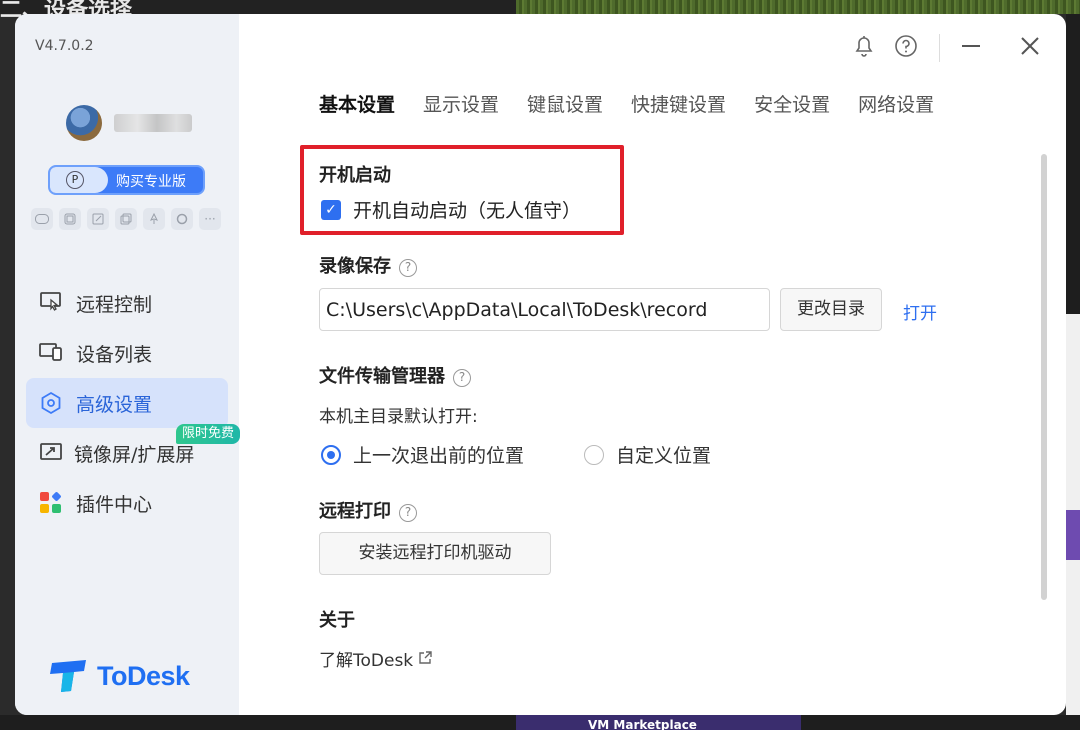  Describe the element at coordinates (366, 661) in the screenshot. I see `learn-todesk-label: 了解ToDesk` at that location.